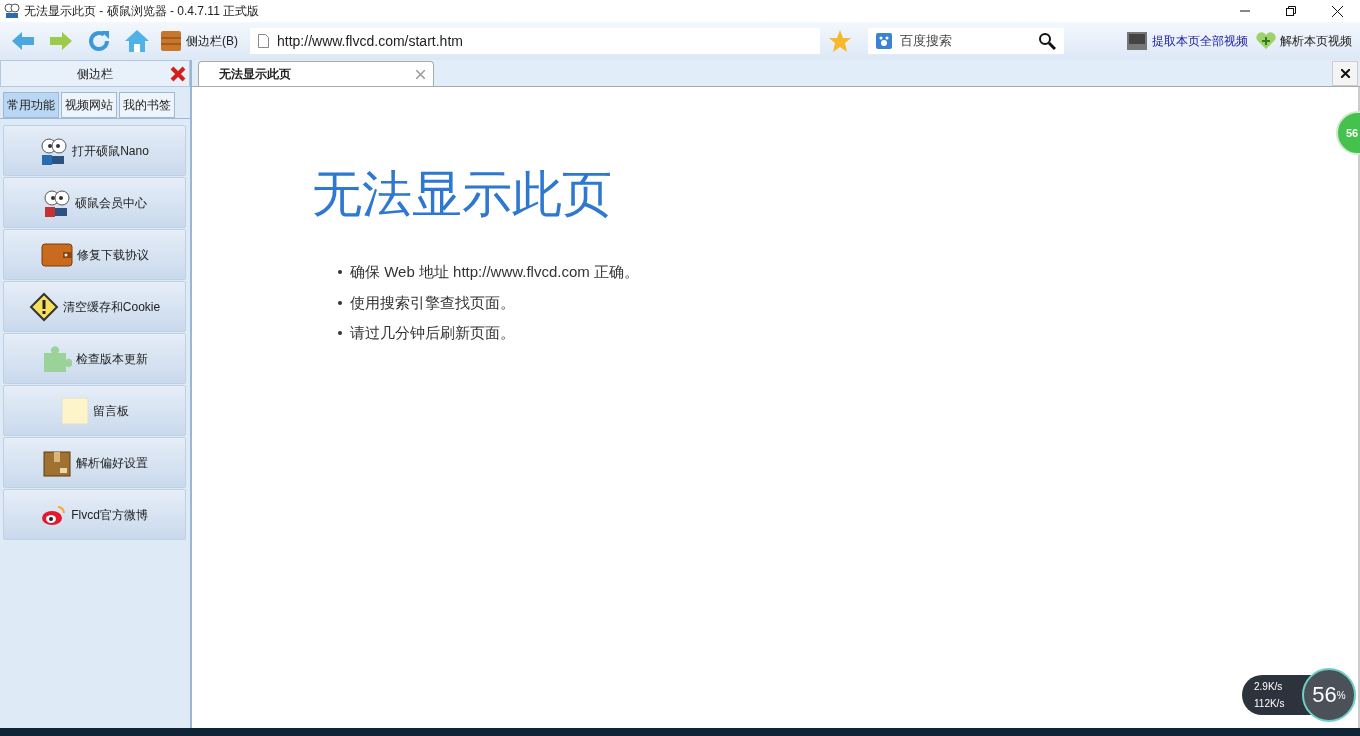 Image resolution: width=1360 pixels, height=736 pixels. Describe the element at coordinates (199, 41) in the screenshot. I see `sidebar-button: 侧边栏(B)` at that location.